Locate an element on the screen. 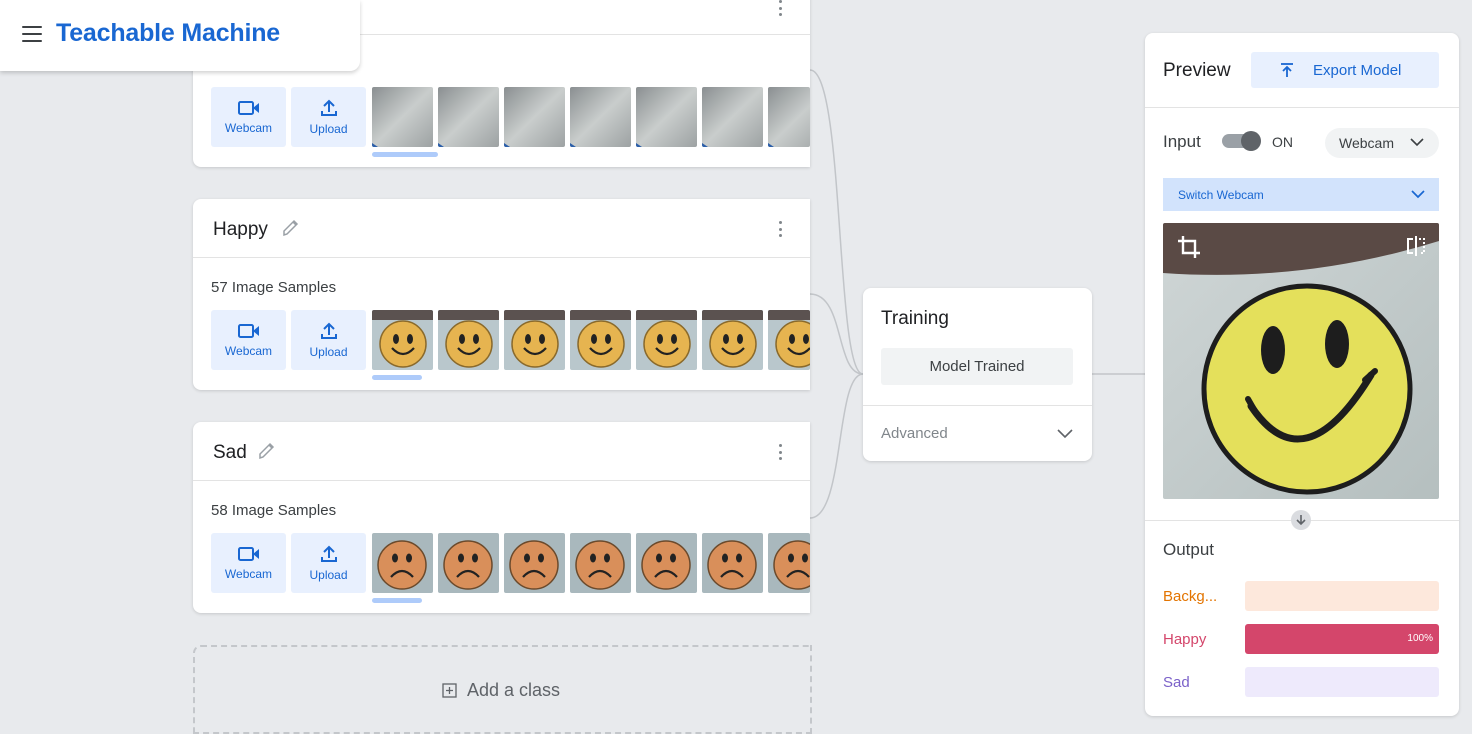 This screenshot has height=734, width=1472. input-source-value: Webcam is located at coordinates (1366, 143).